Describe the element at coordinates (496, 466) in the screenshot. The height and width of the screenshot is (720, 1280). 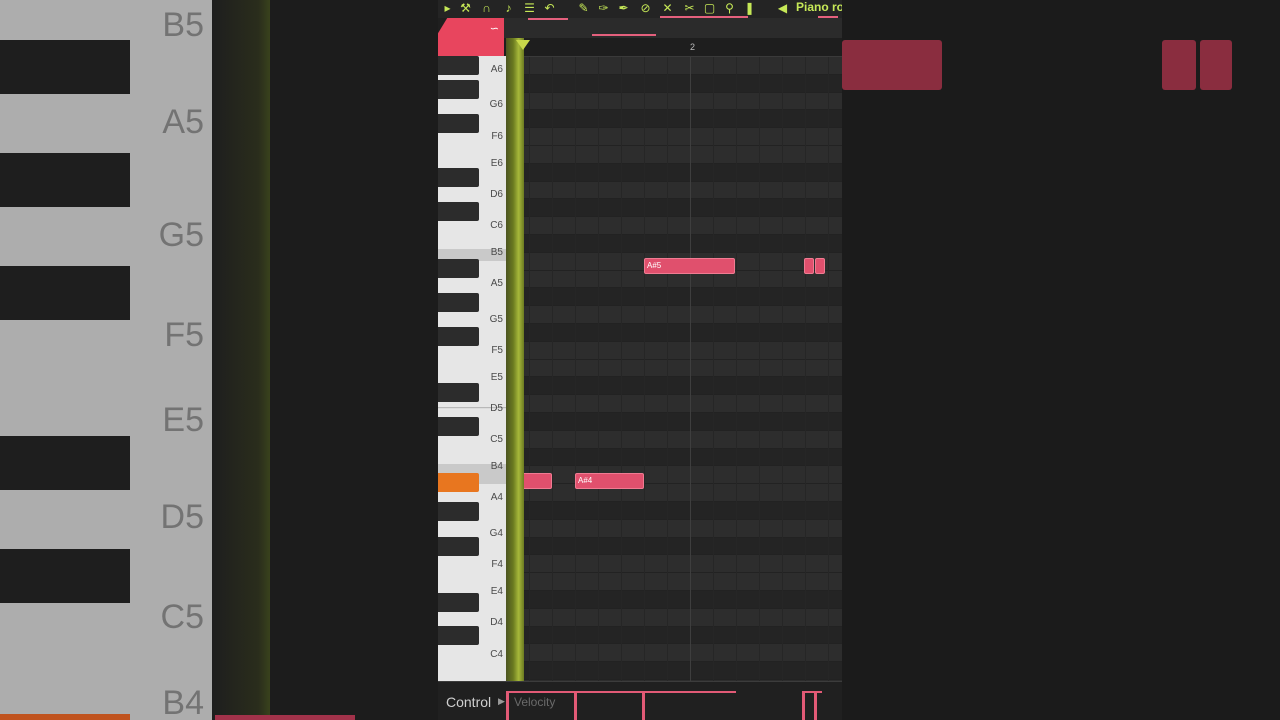
I see `key-label: B4` at that location.